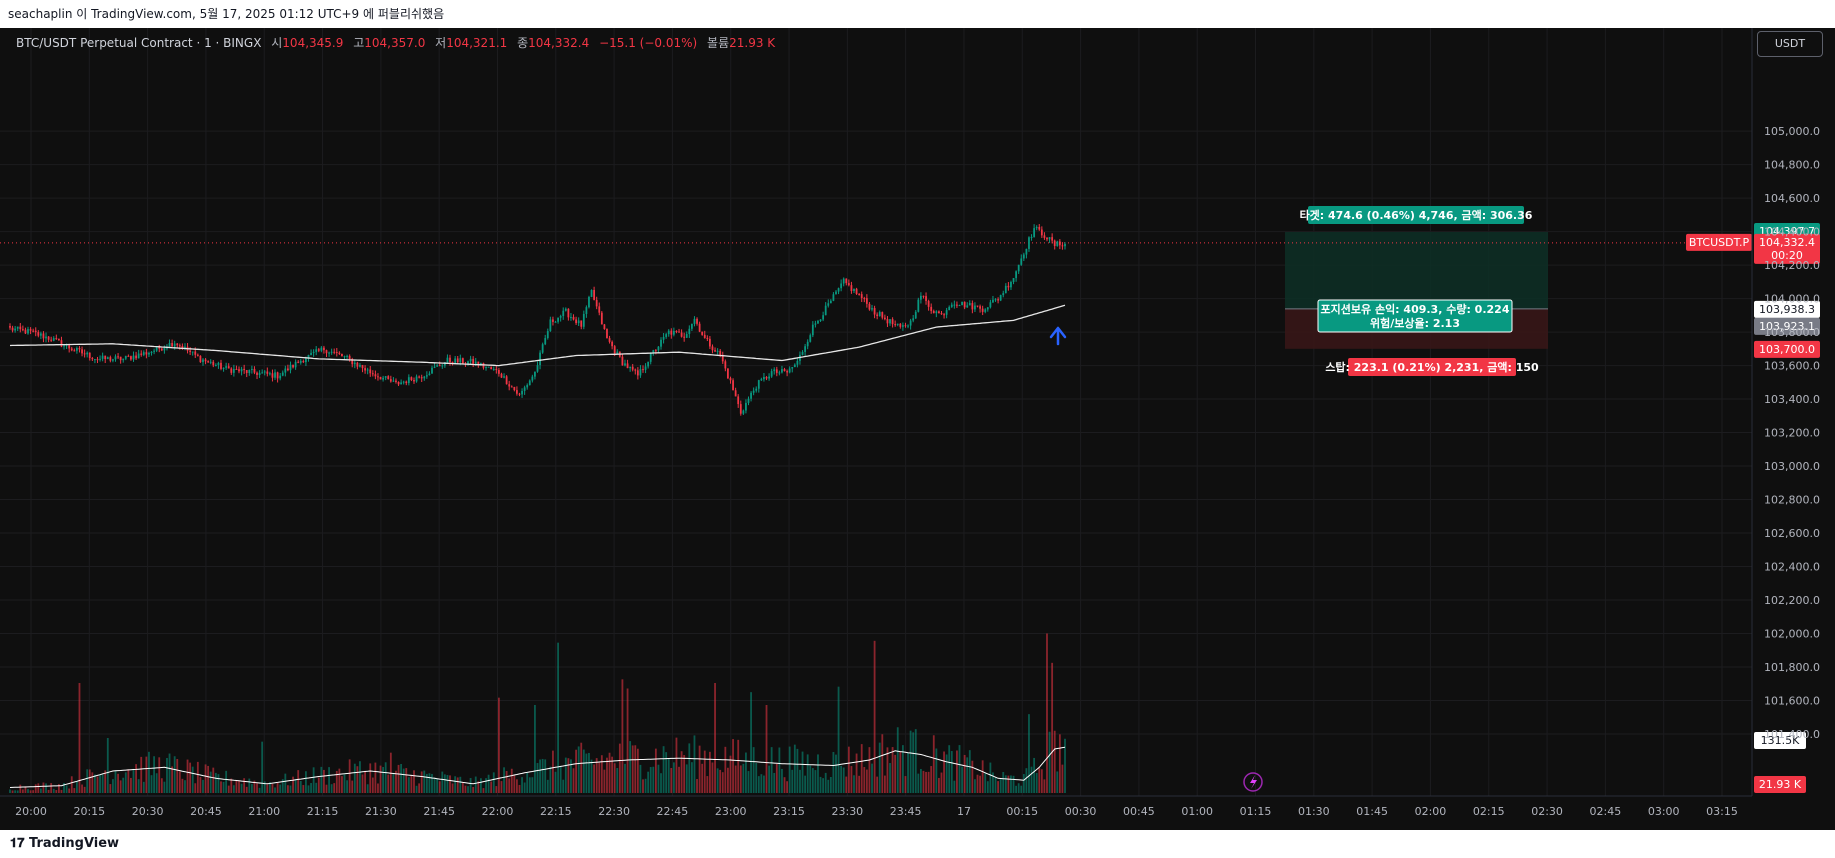 The image size is (1835, 858). What do you see at coordinates (264, 811) in the screenshot?
I see `x-tick-4: 21:00` at bounding box center [264, 811].